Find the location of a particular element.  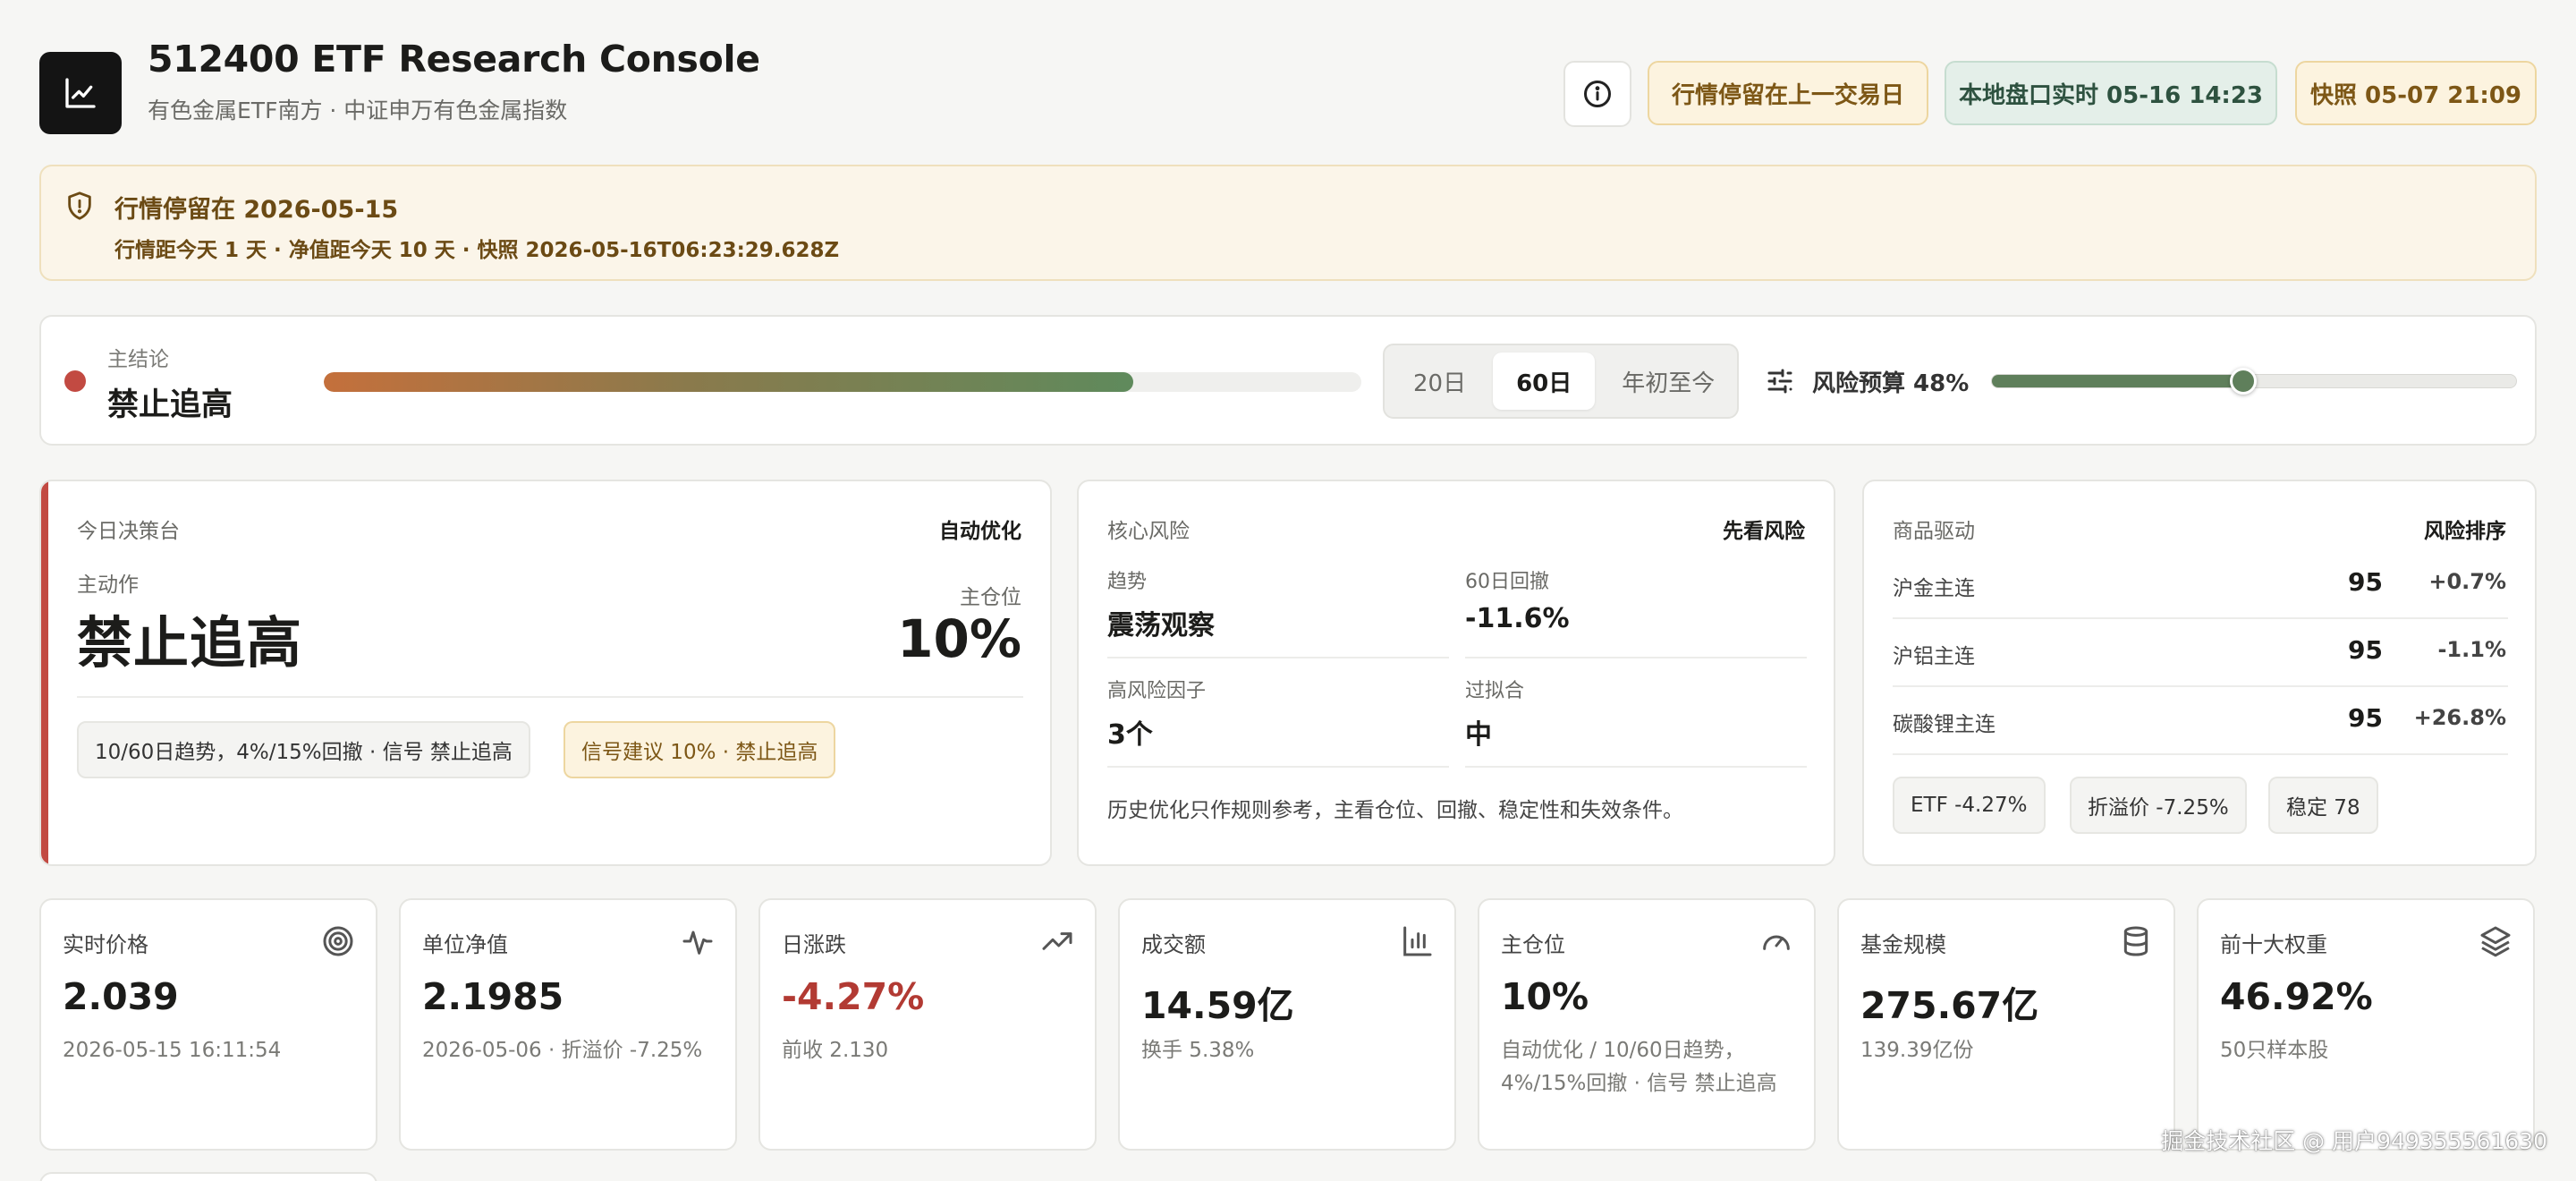

stat-value: 10% is located at coordinates (1545, 996).